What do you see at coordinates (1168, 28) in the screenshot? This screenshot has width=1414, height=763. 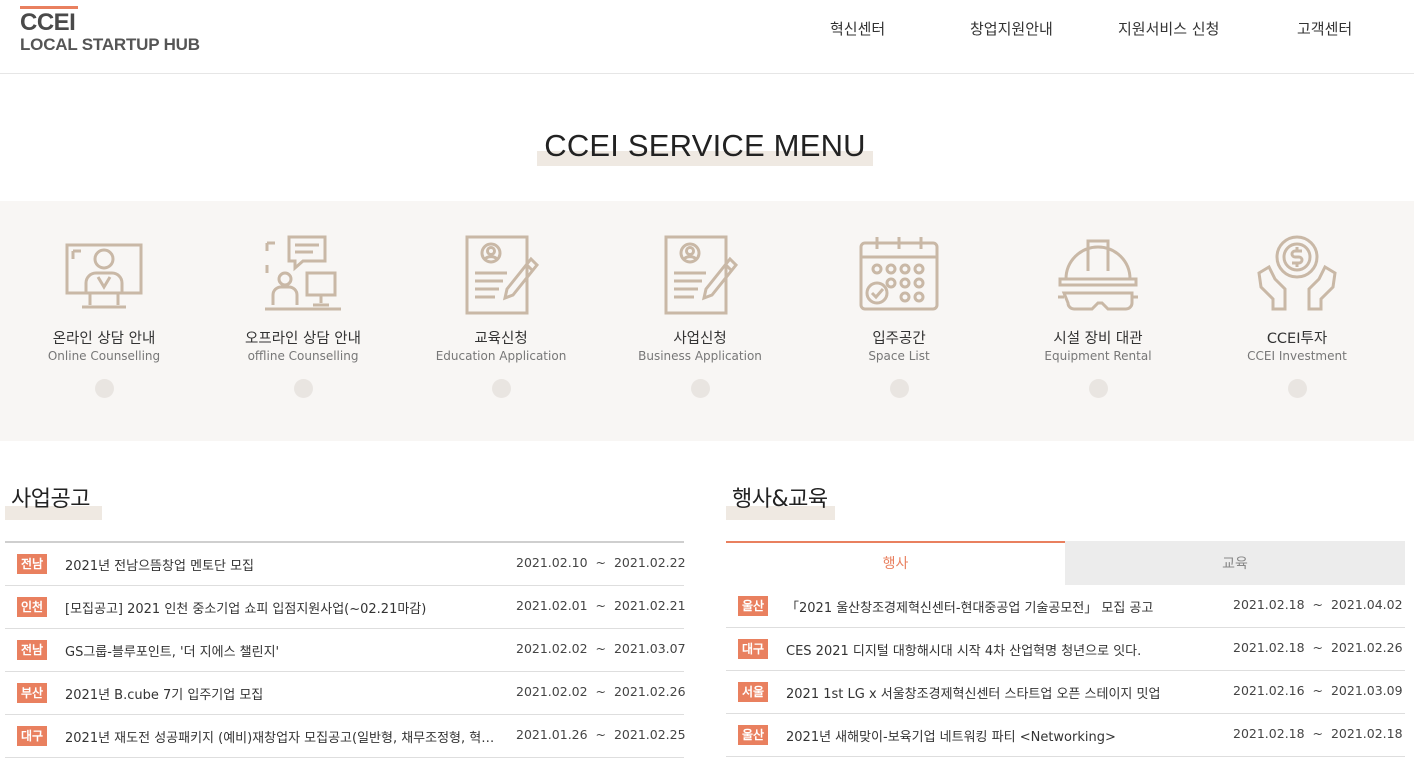 I see `nav-item-service-application: 지원서비스 신청` at bounding box center [1168, 28].